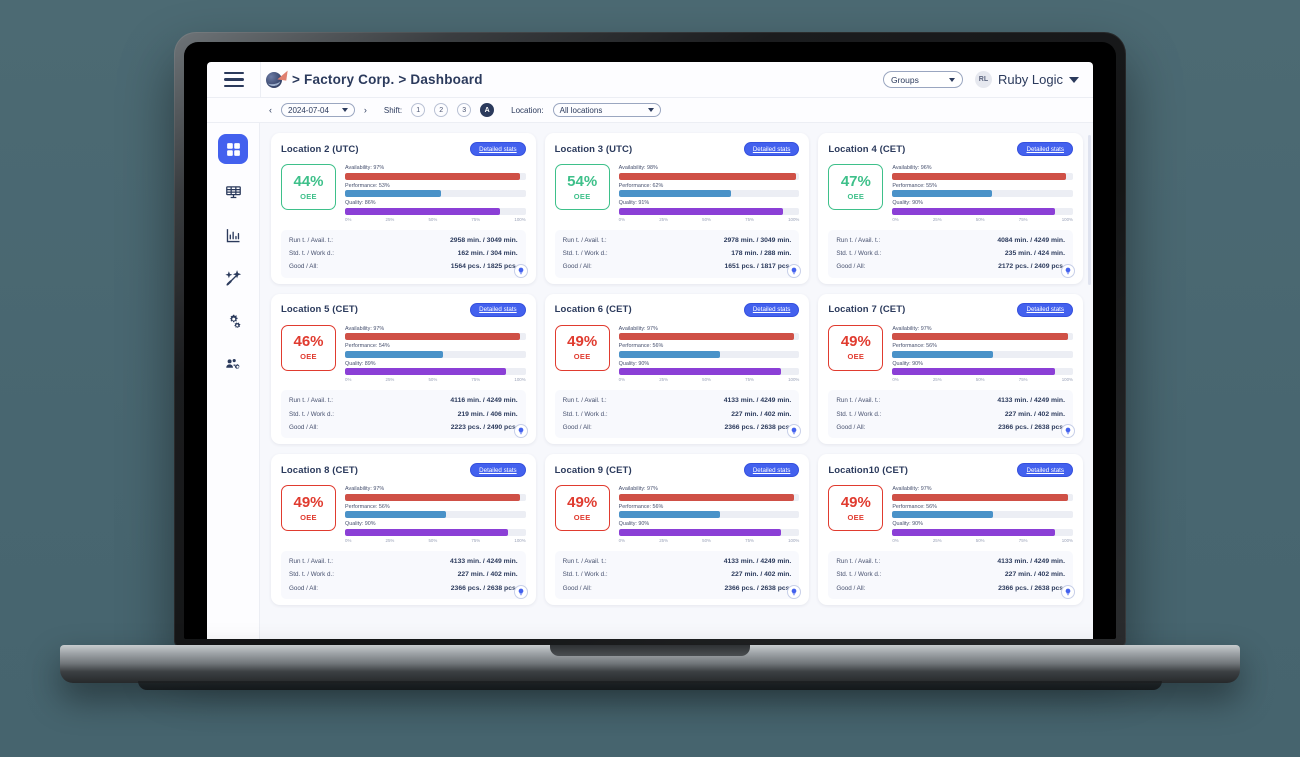 This screenshot has width=1300, height=757. Describe the element at coordinates (867, 310) in the screenshot. I see `card-title: Location 7 (CET)` at that location.